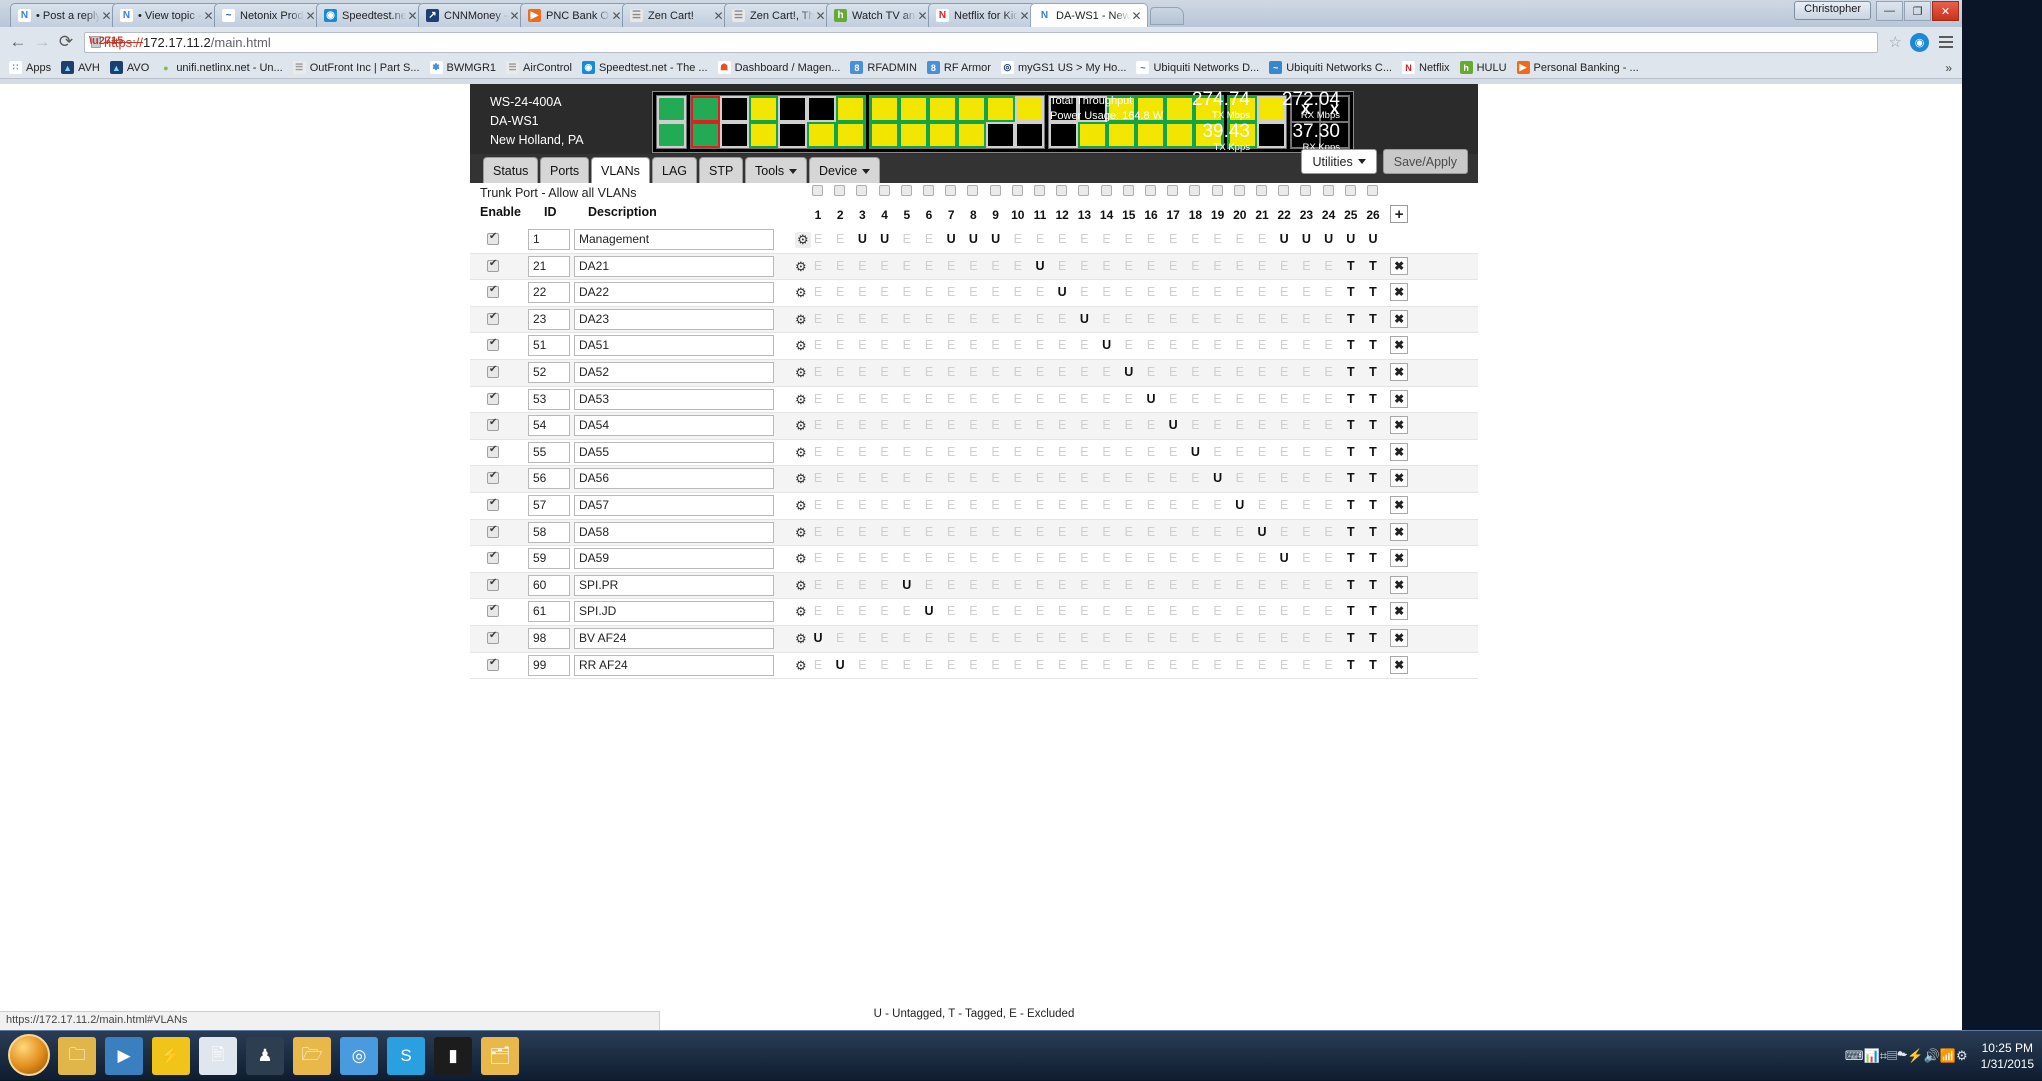  I want to click on delete-vlan-button: ✖, so click(1399, 558).